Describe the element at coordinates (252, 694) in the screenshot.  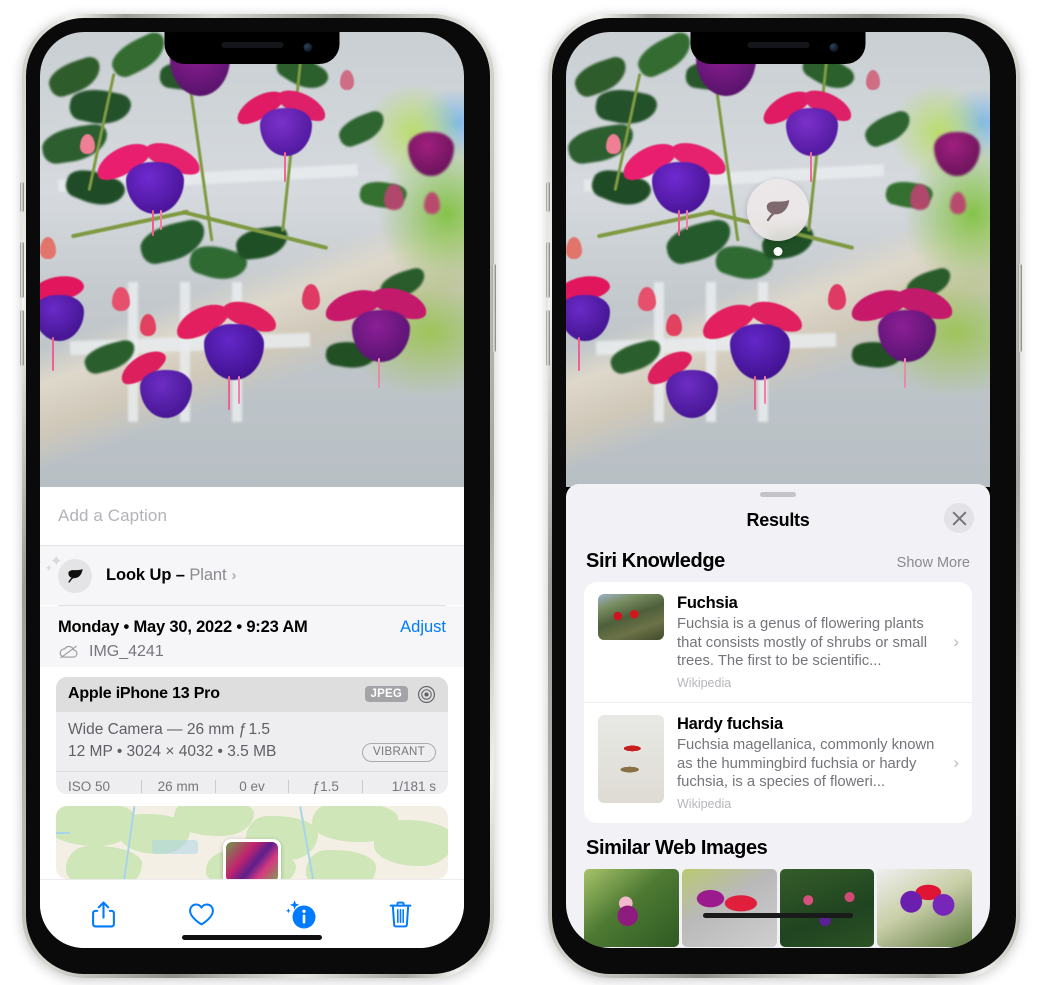
I see `camera-card-header: Apple iPhone 13 Pro JPEG` at that location.